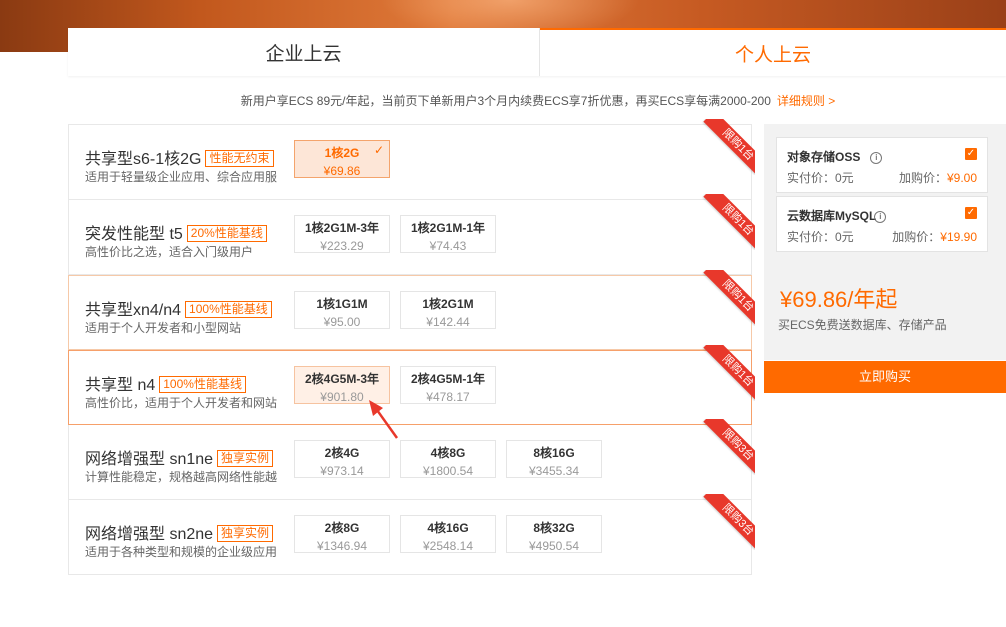 The image size is (1006, 627). What do you see at coordinates (304, 52) in the screenshot?
I see `tab-enterprise: 企业上云` at bounding box center [304, 52].